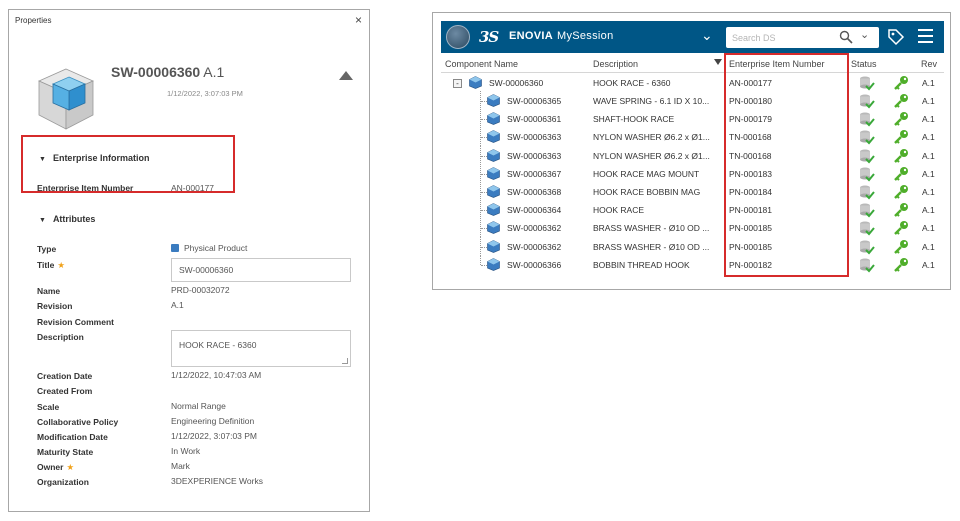 The width and height of the screenshot is (960, 521). I want to click on scale-value: Normal Range, so click(198, 406).